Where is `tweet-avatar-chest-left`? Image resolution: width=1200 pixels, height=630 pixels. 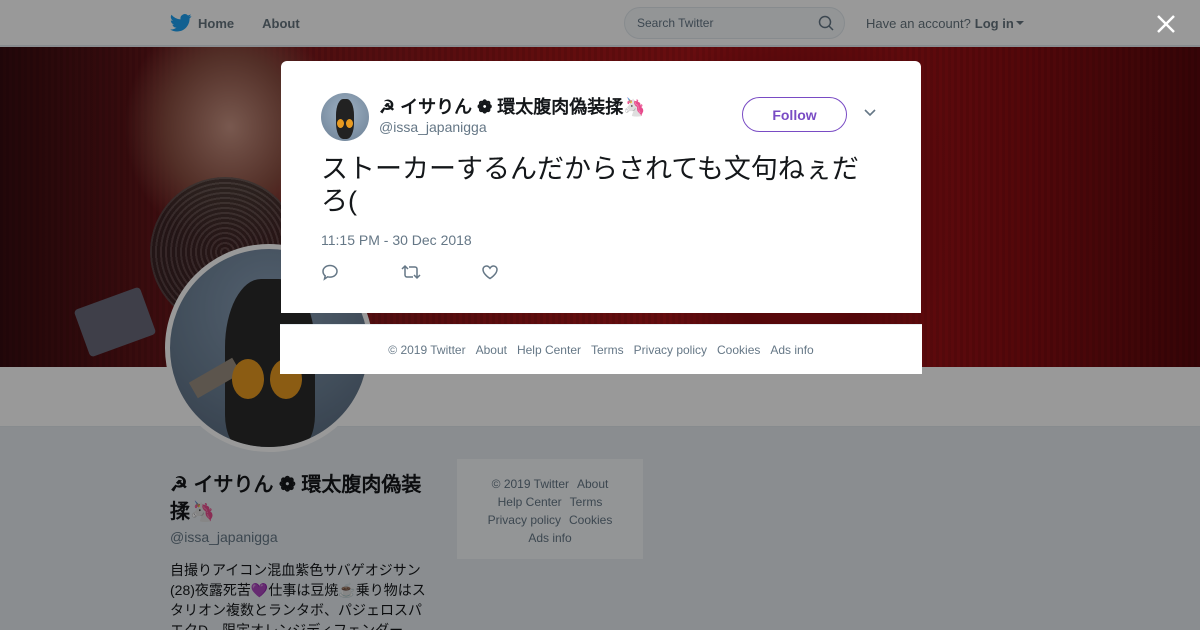
tweet-avatar-chest-left is located at coordinates (340, 123).